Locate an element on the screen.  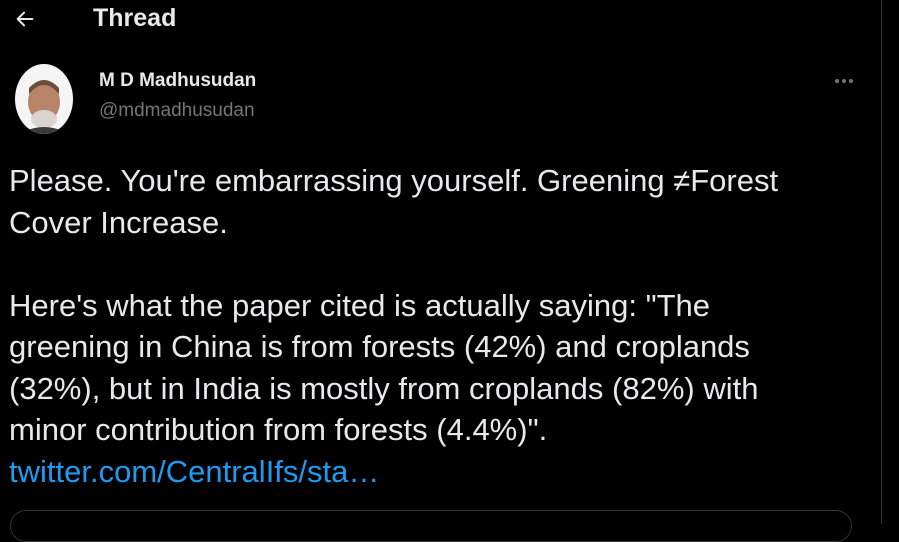
back-button is located at coordinates (25, 19).